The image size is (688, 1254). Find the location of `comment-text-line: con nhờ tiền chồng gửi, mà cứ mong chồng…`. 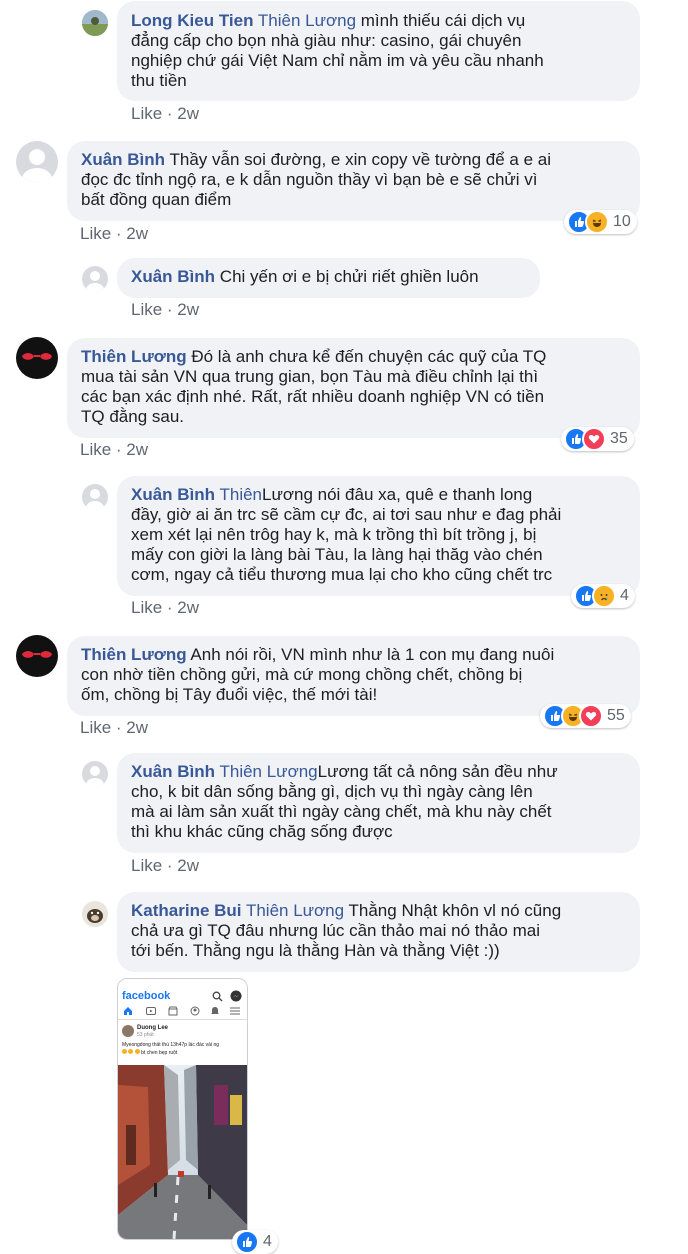

comment-text-line: con nhờ tiền chồng gửi, mà cứ mong chồng… is located at coordinates (302, 674).